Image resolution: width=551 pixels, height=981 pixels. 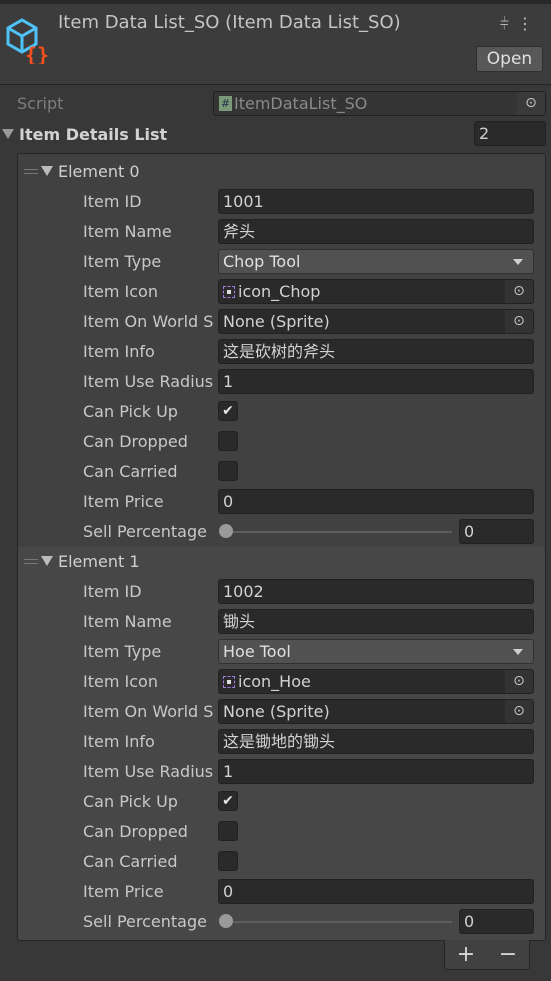 What do you see at coordinates (127, 621) in the screenshot?
I see `label-text: Item Name` at bounding box center [127, 621].